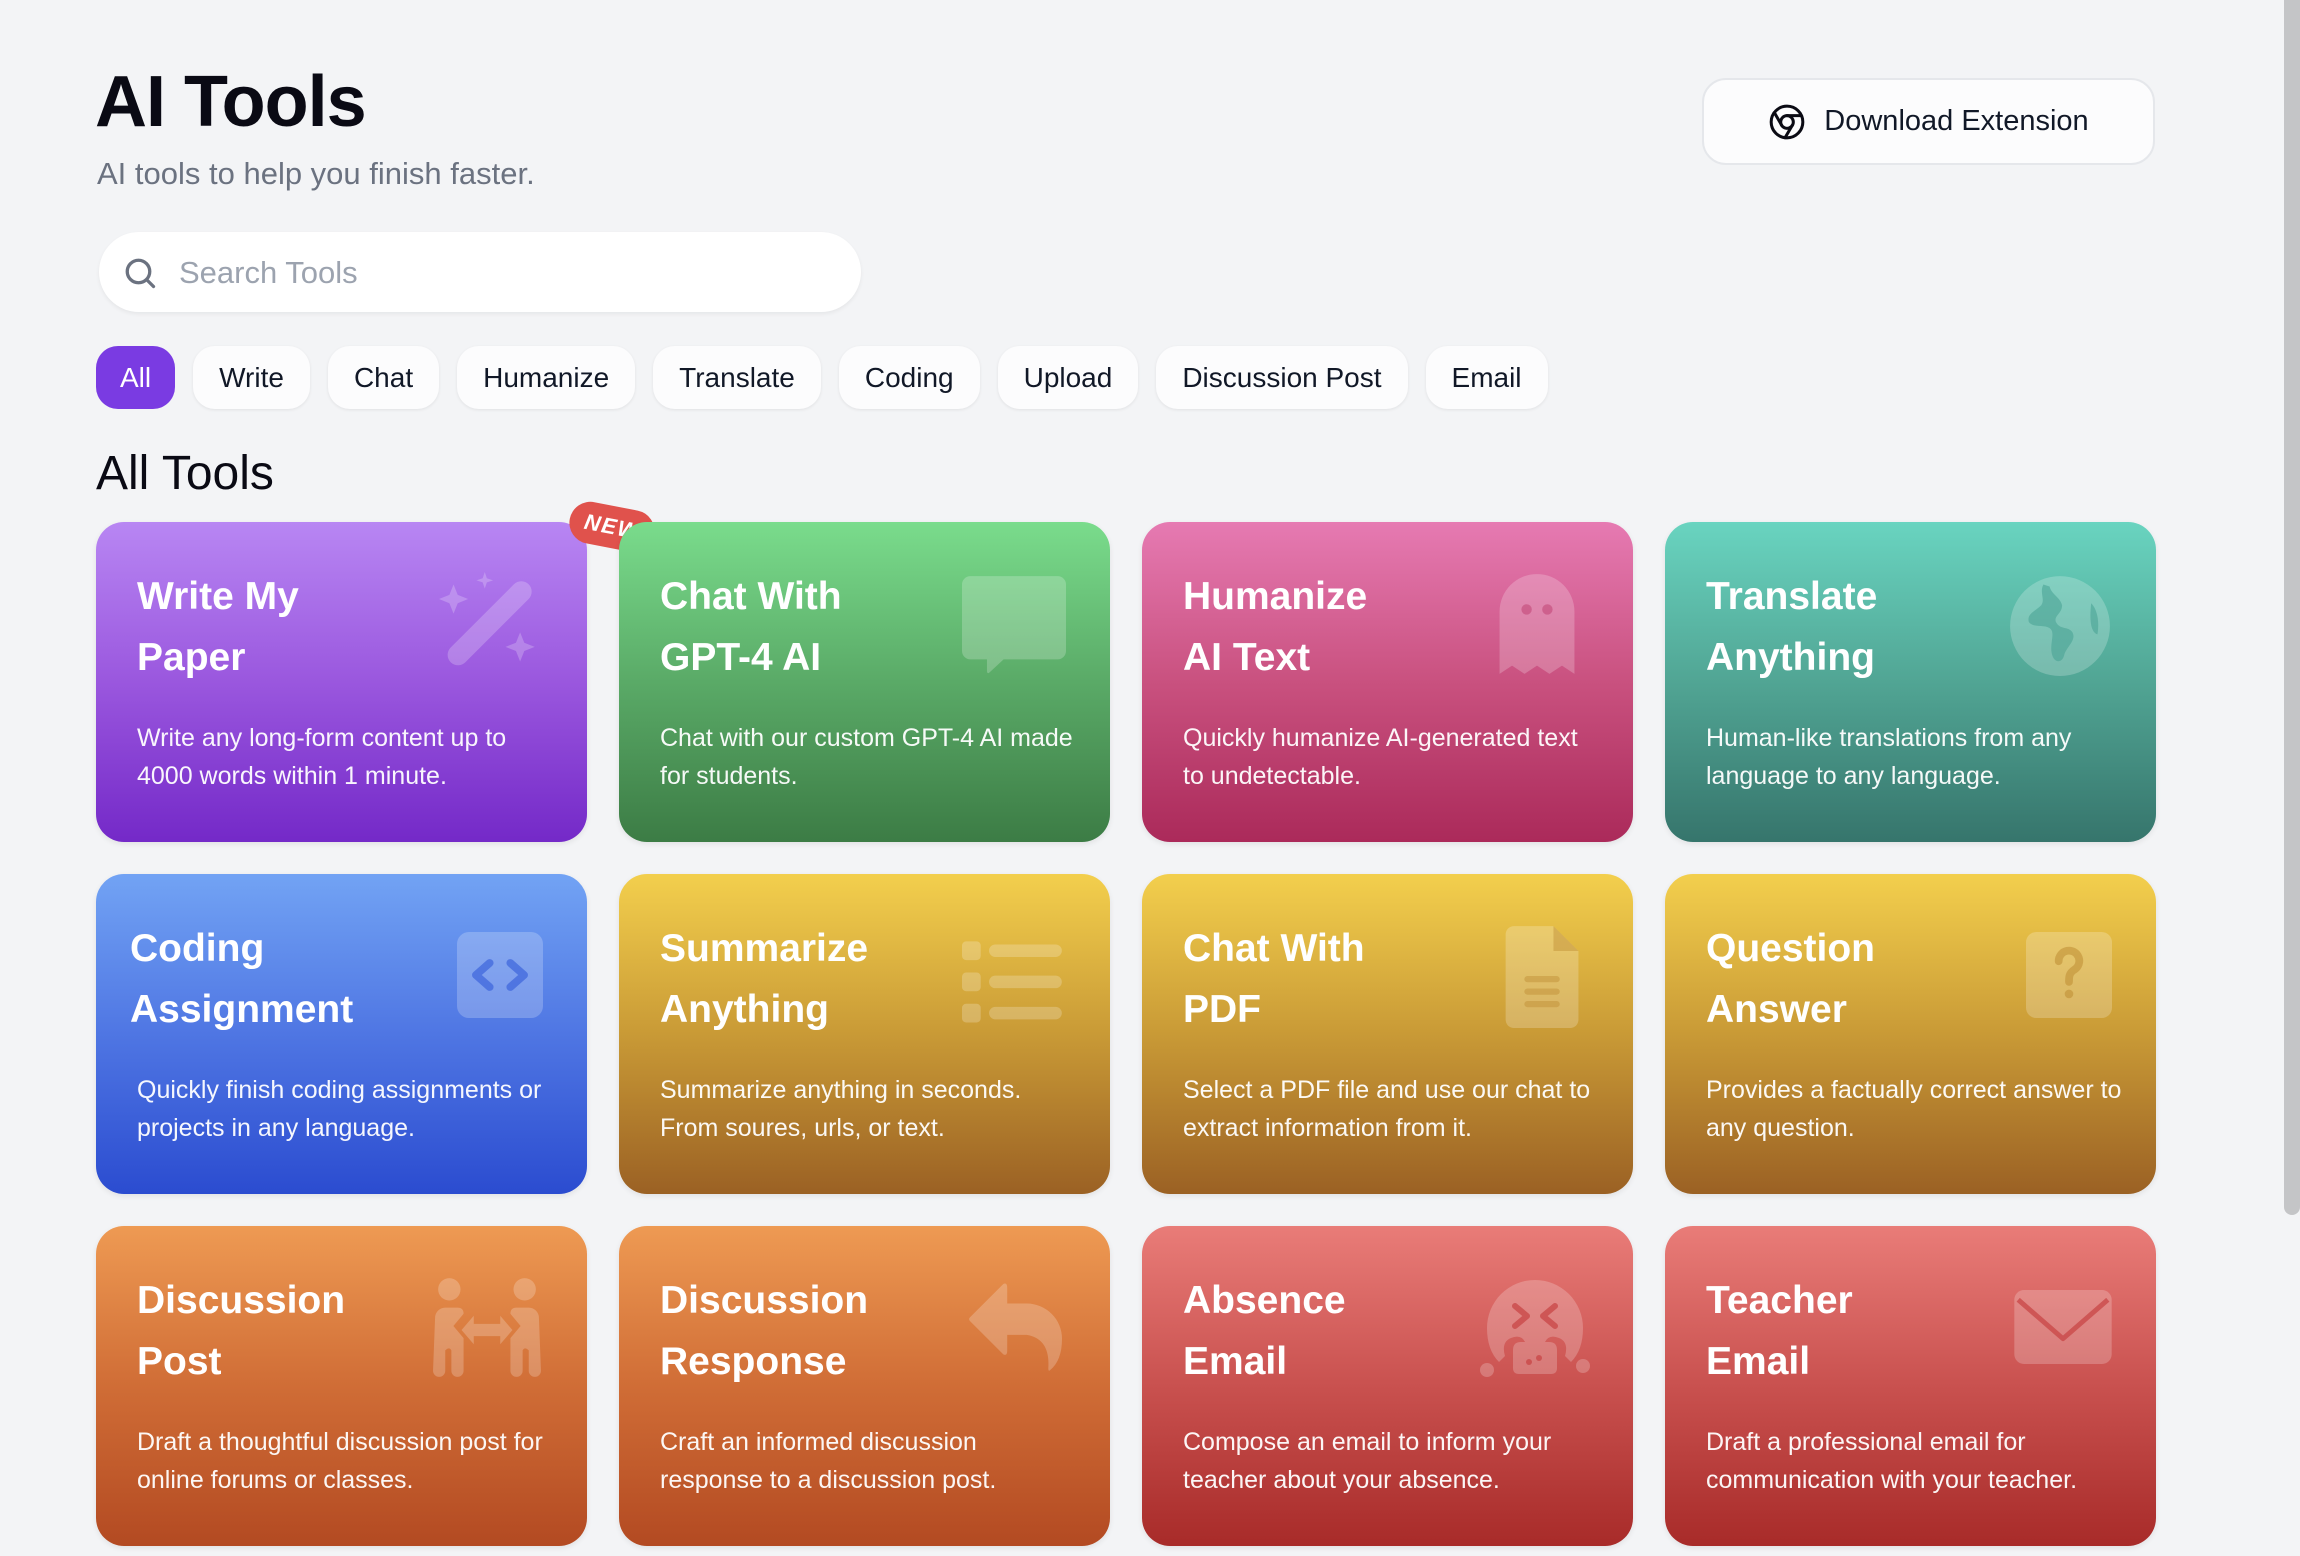 This screenshot has height=1556, width=2300. I want to click on filter-chip-upload: Upload, so click(1068, 377).